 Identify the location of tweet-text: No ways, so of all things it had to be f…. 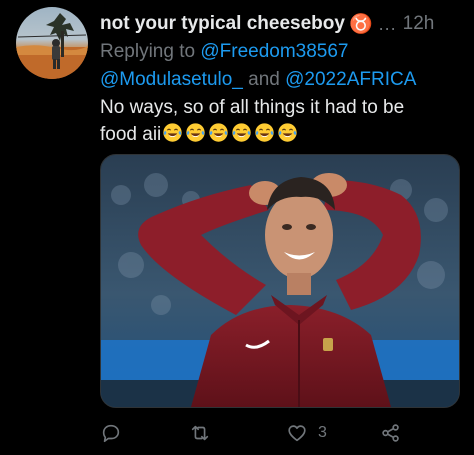
(280, 121).